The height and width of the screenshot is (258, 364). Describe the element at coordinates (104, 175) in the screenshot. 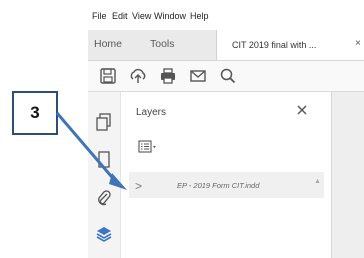

I see `left-navigation-rail` at that location.